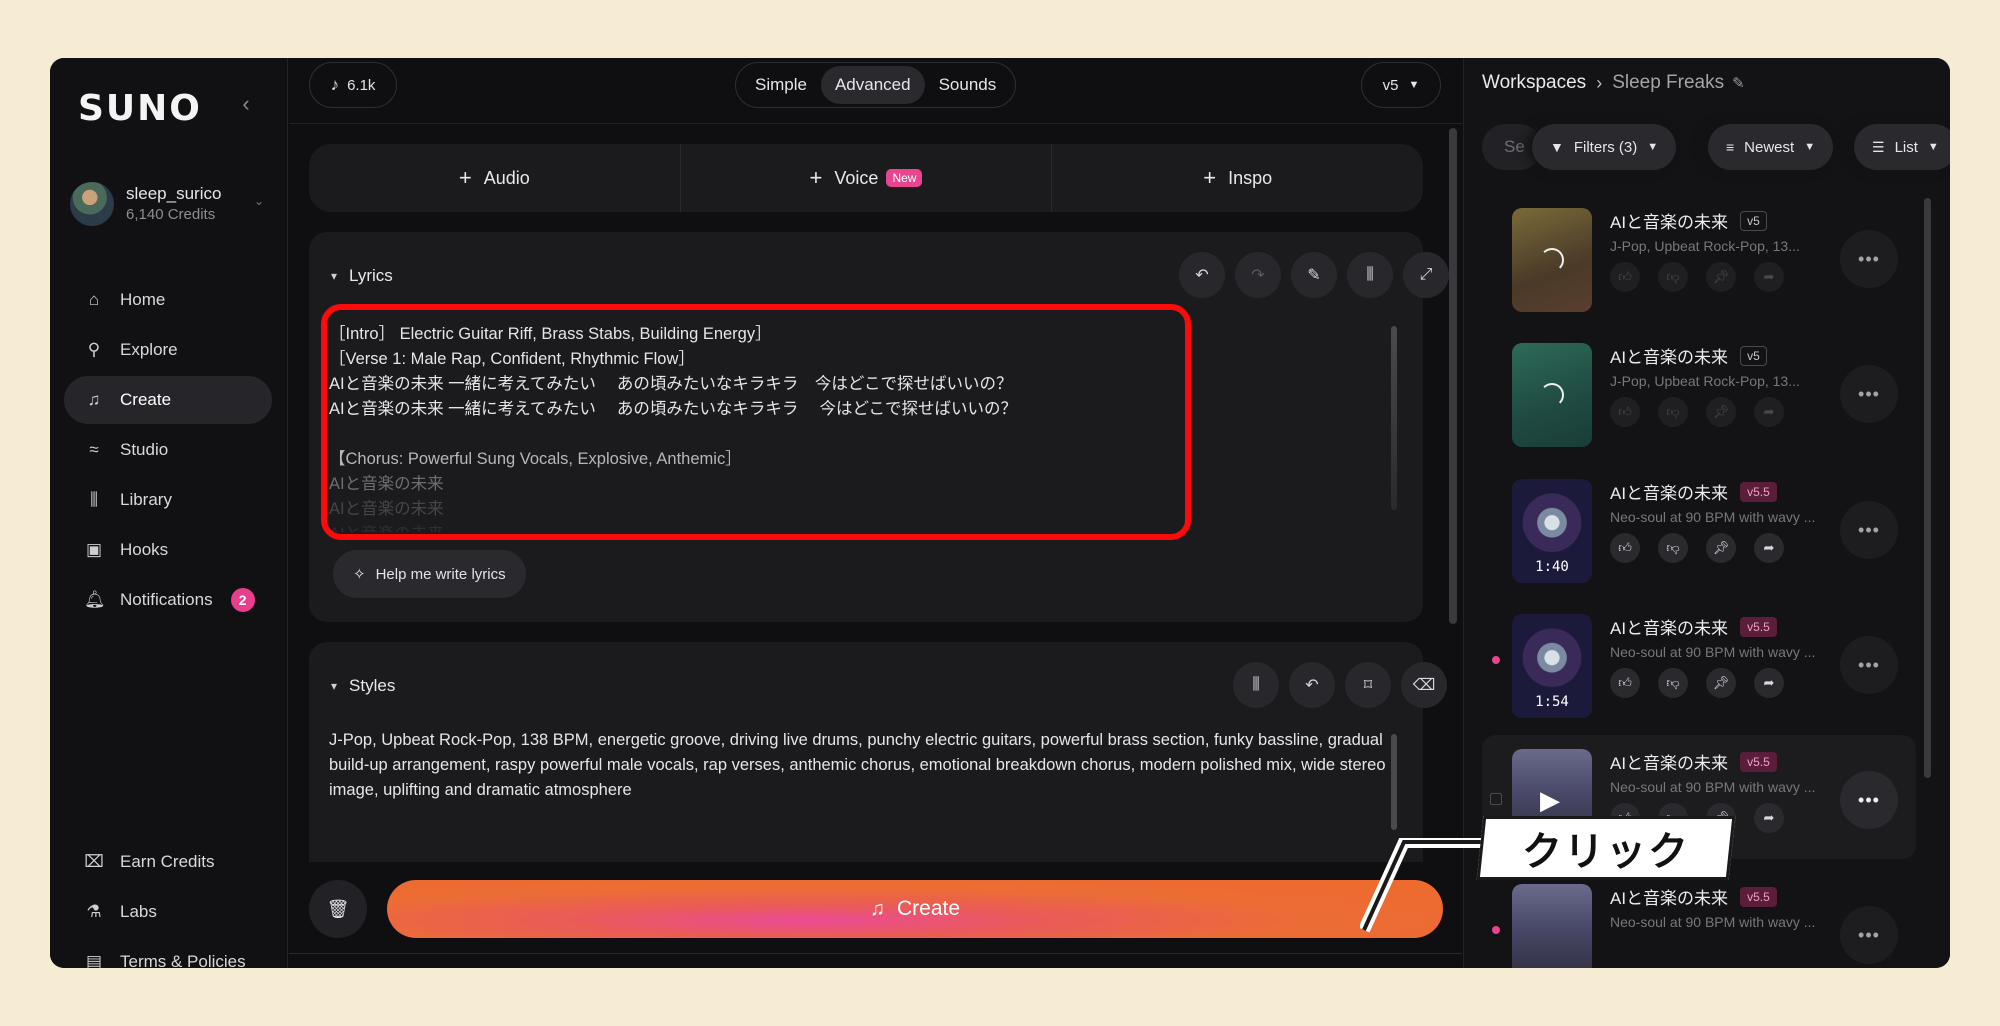  I want to click on styles-section-toggle: ▾ Styles, so click(363, 686).